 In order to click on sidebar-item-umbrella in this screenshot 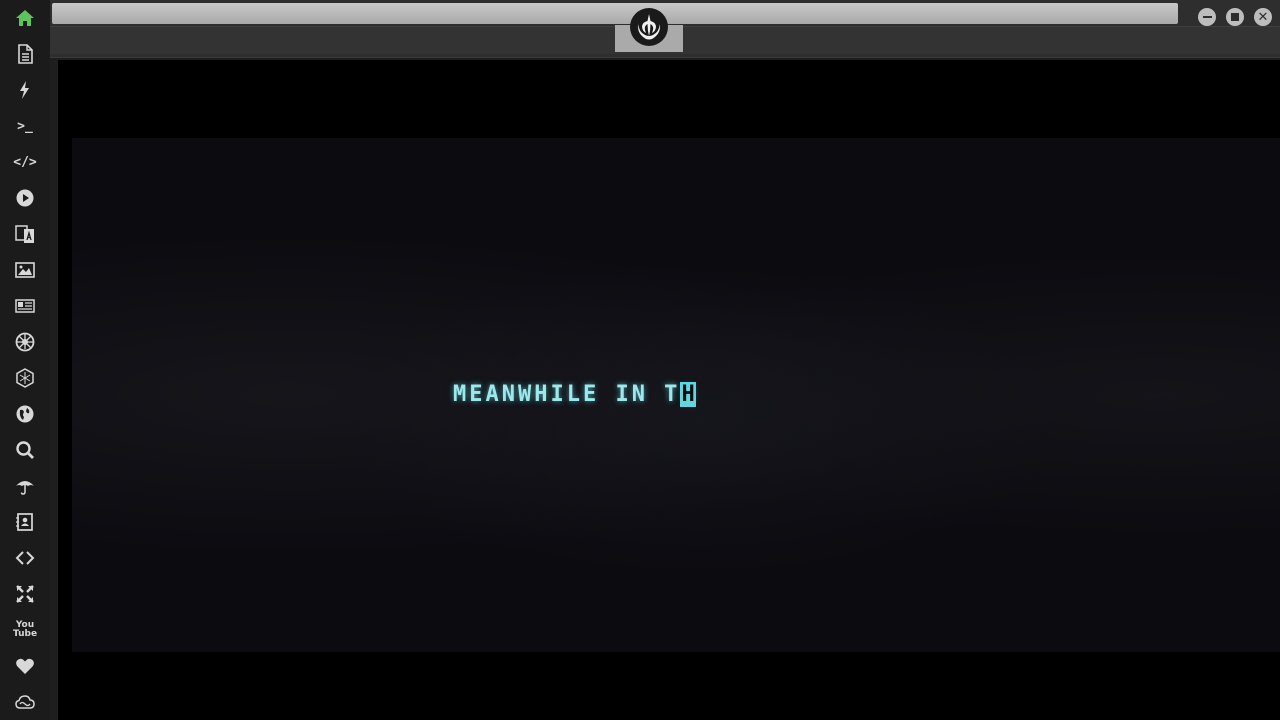, I will do `click(25, 486)`.